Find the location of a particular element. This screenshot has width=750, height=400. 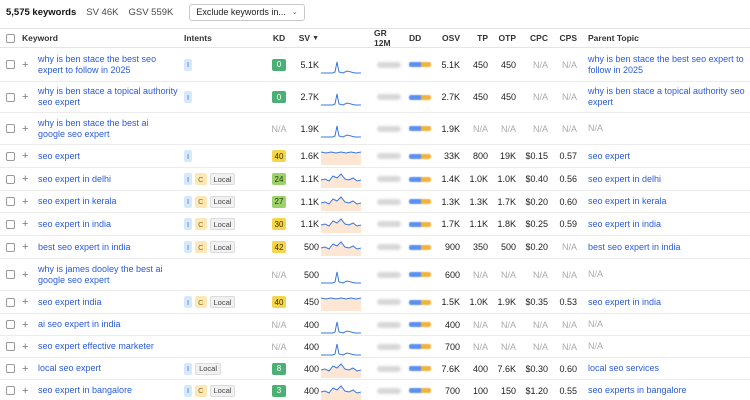

otp-cell: 1.9K is located at coordinates (504, 302).